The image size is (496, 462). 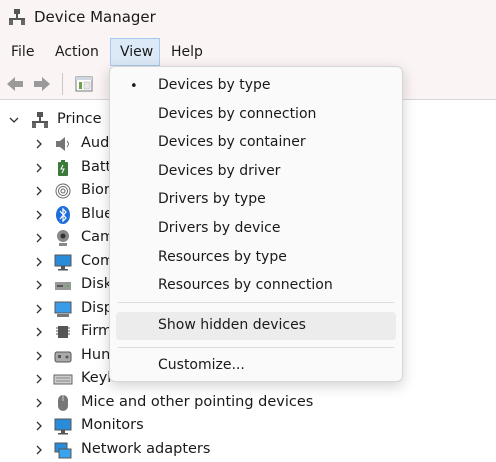 I want to click on menu-item-show-hidden-devices: Show hidden devices, so click(x=256, y=326).